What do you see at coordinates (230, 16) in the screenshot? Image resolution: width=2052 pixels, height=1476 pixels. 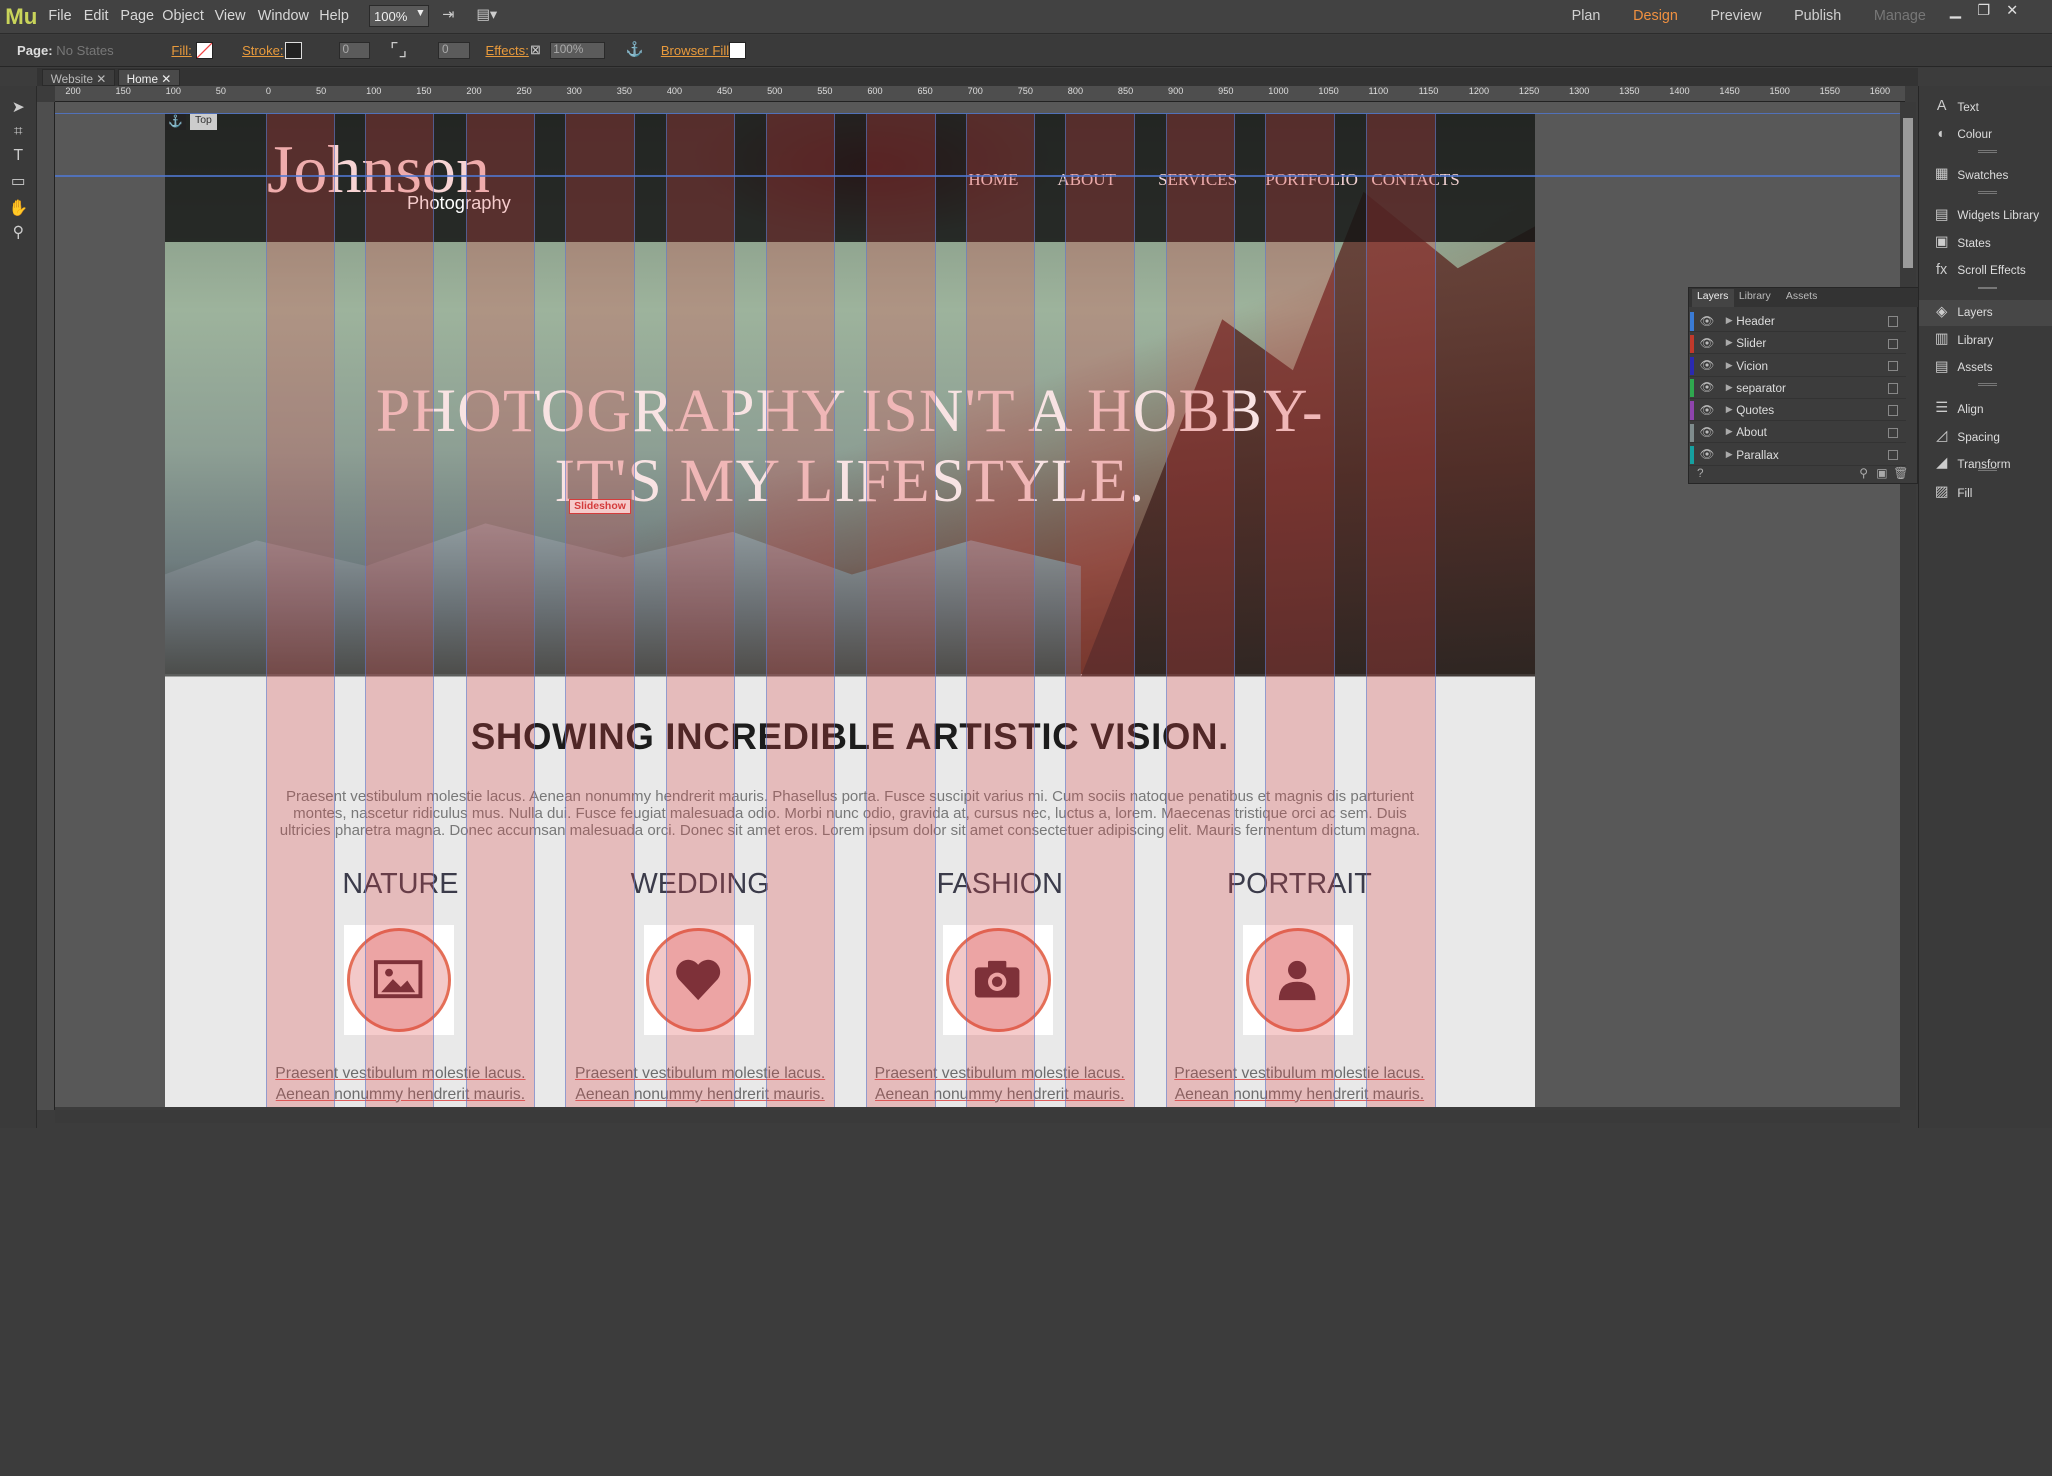 I see `menu-view: View` at bounding box center [230, 16].